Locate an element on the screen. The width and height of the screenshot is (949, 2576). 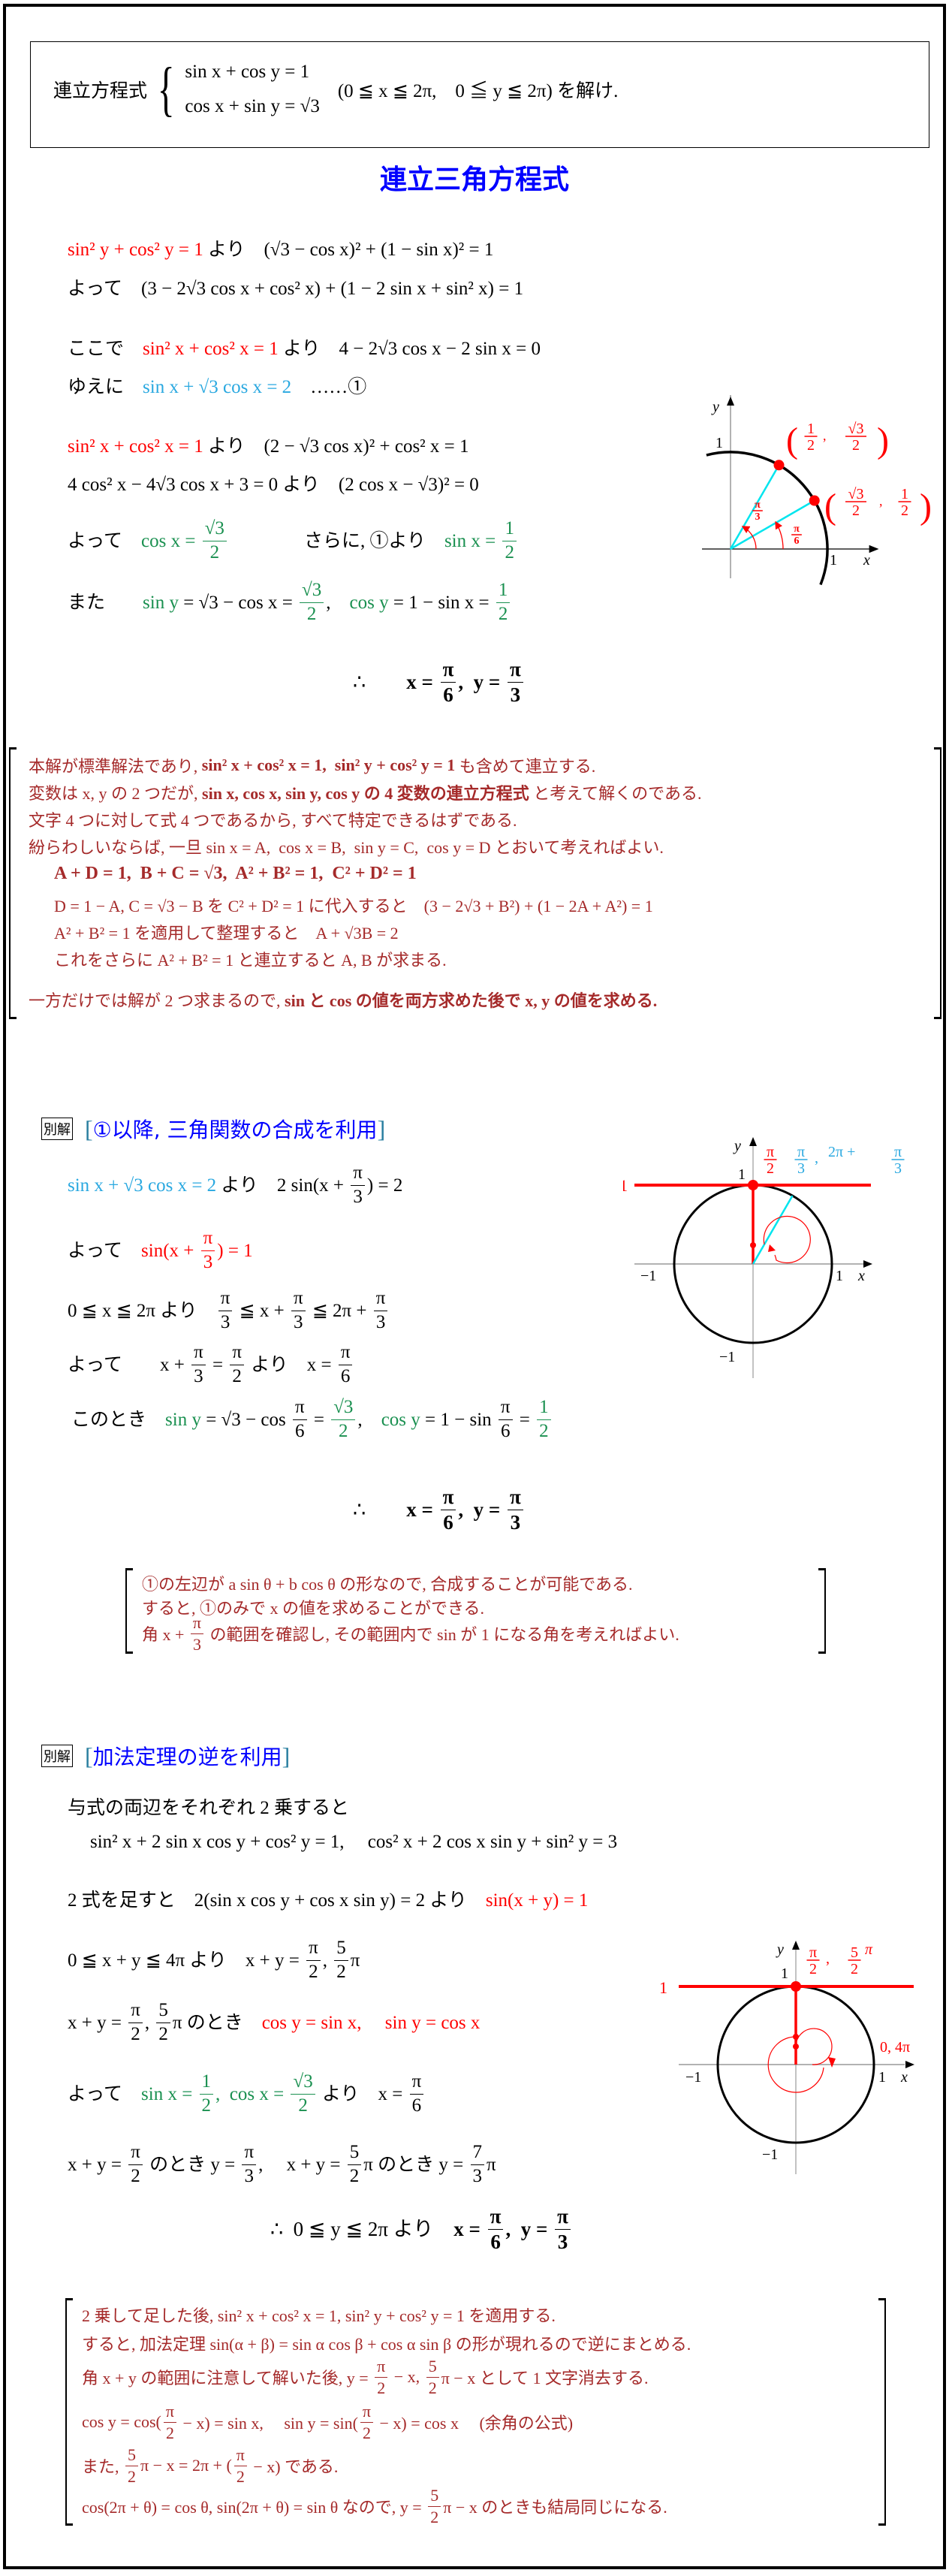
rotation-arrow-head is located at coordinates (772, 1248).